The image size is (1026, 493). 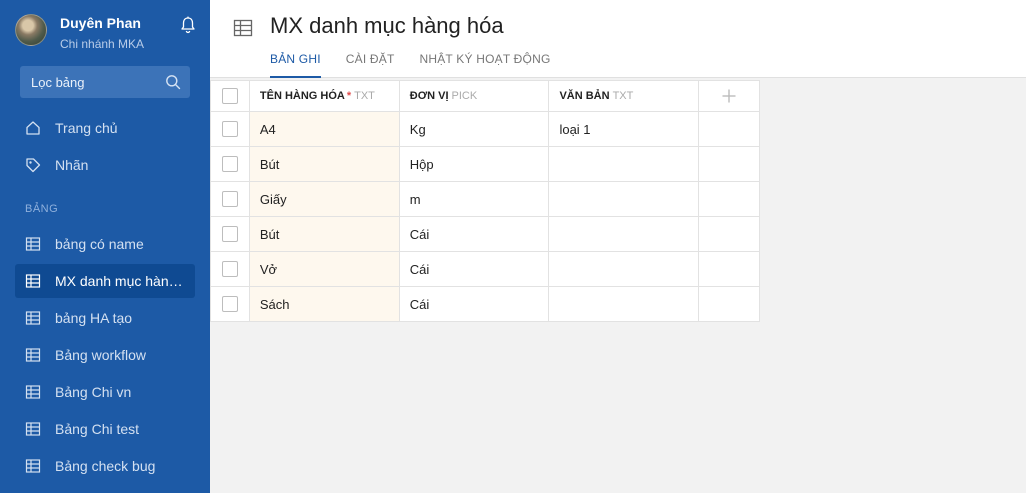 I want to click on page-title: MX danh mục hàng hóa, so click(x=387, y=25).